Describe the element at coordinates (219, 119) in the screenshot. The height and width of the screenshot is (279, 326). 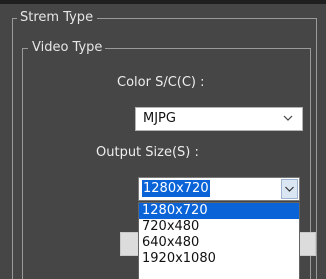
I see `color-space-combobox: MJPG` at that location.